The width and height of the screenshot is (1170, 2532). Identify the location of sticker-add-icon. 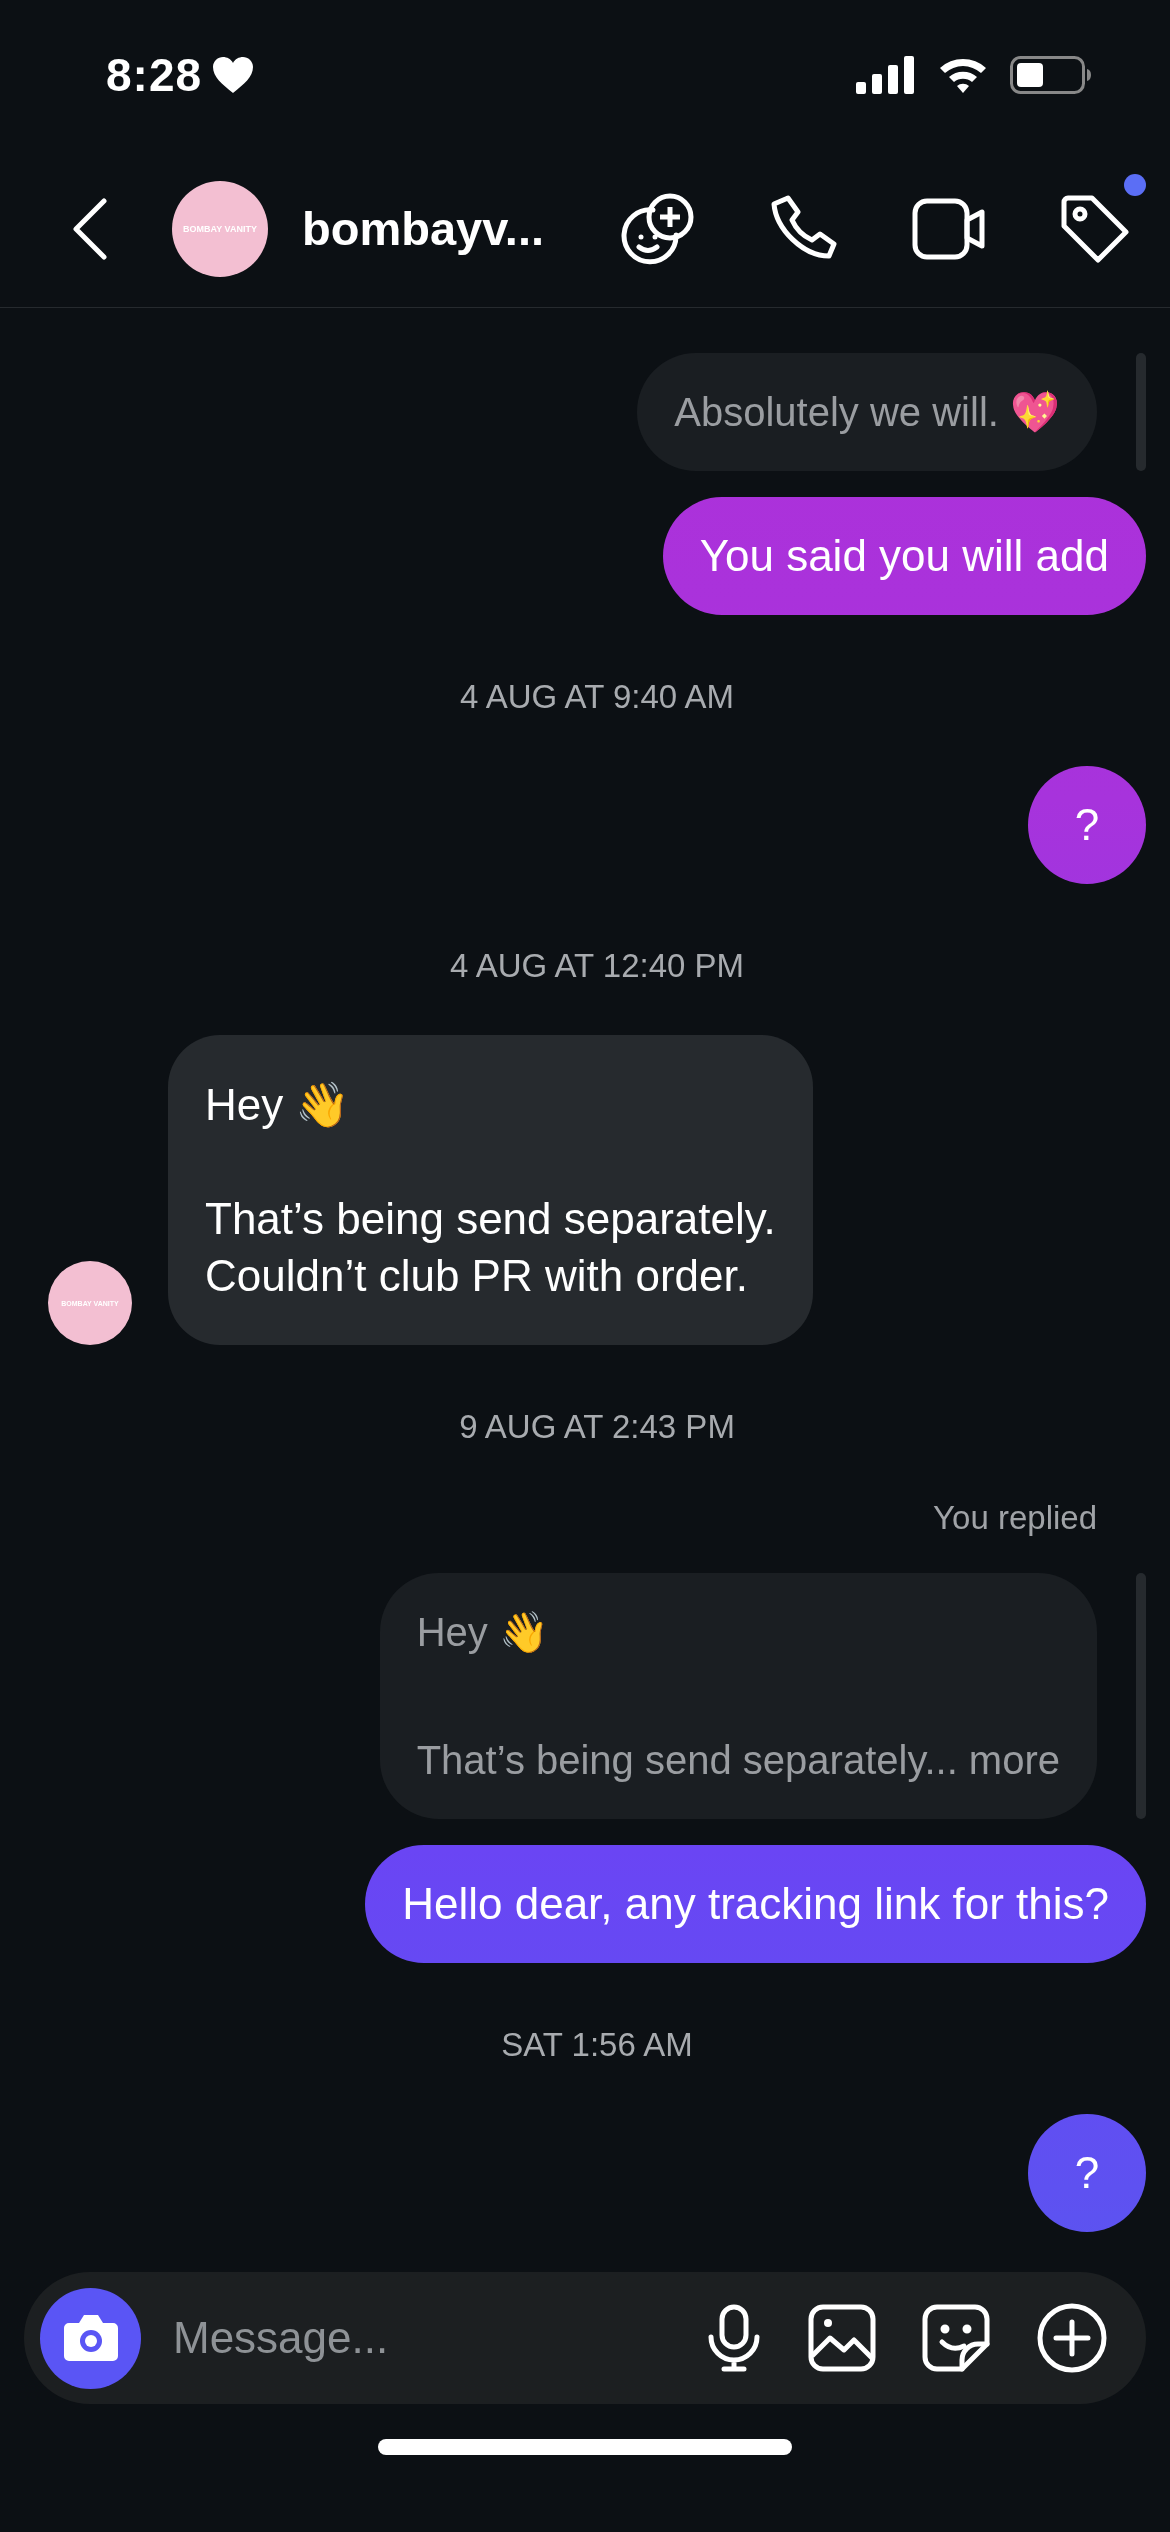
(657, 228).